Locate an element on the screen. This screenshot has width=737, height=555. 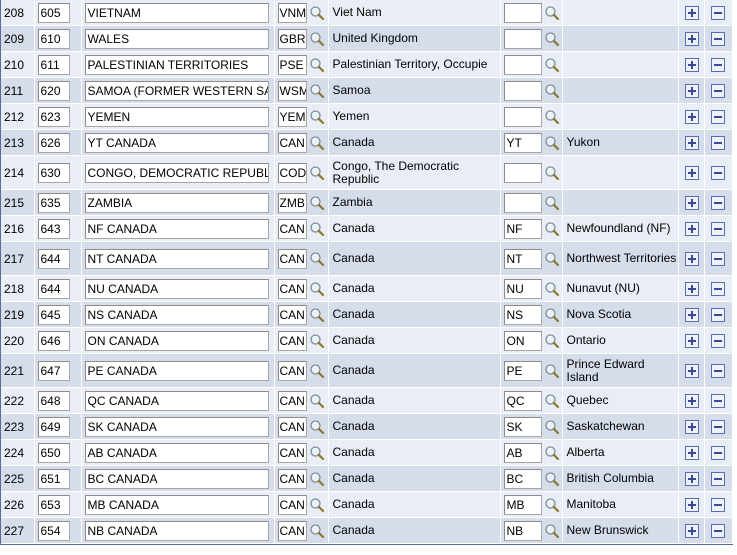
description-input: SAMOA (FORMER WESTERN SAMOA is located at coordinates (176, 90).